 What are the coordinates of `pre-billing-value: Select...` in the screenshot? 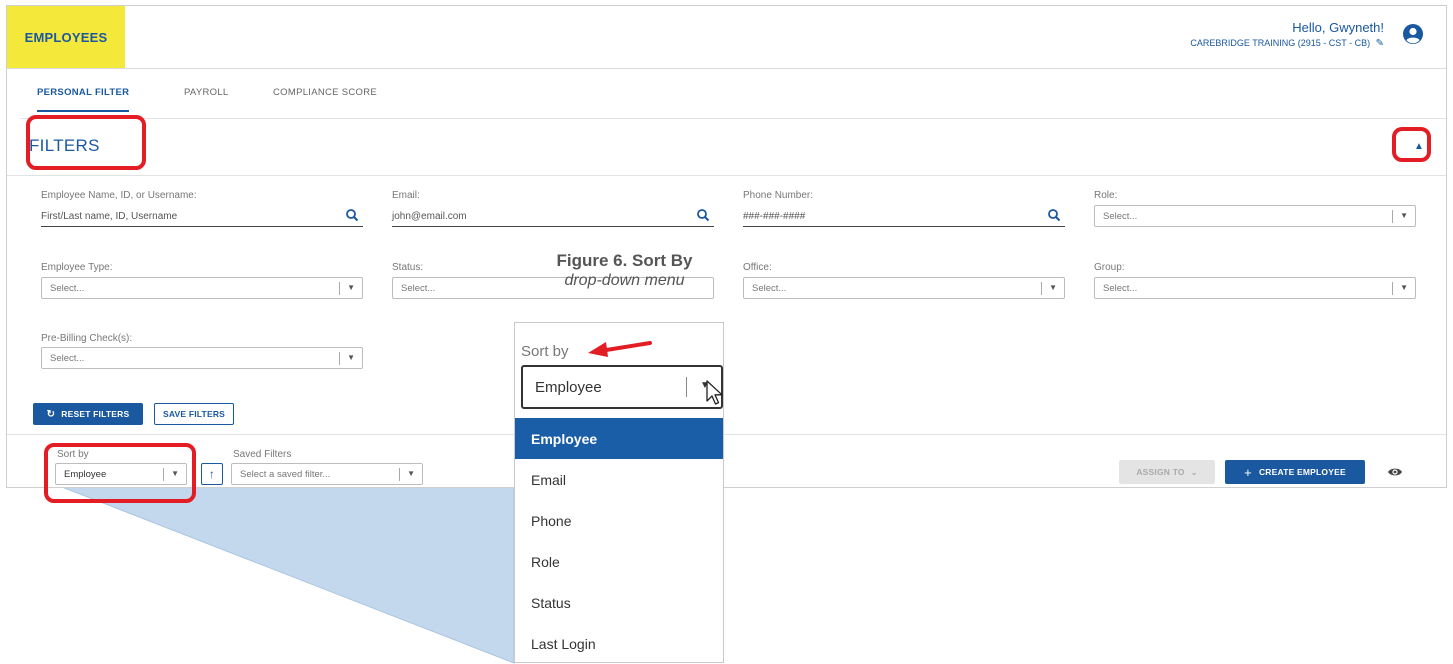 It's located at (67, 358).